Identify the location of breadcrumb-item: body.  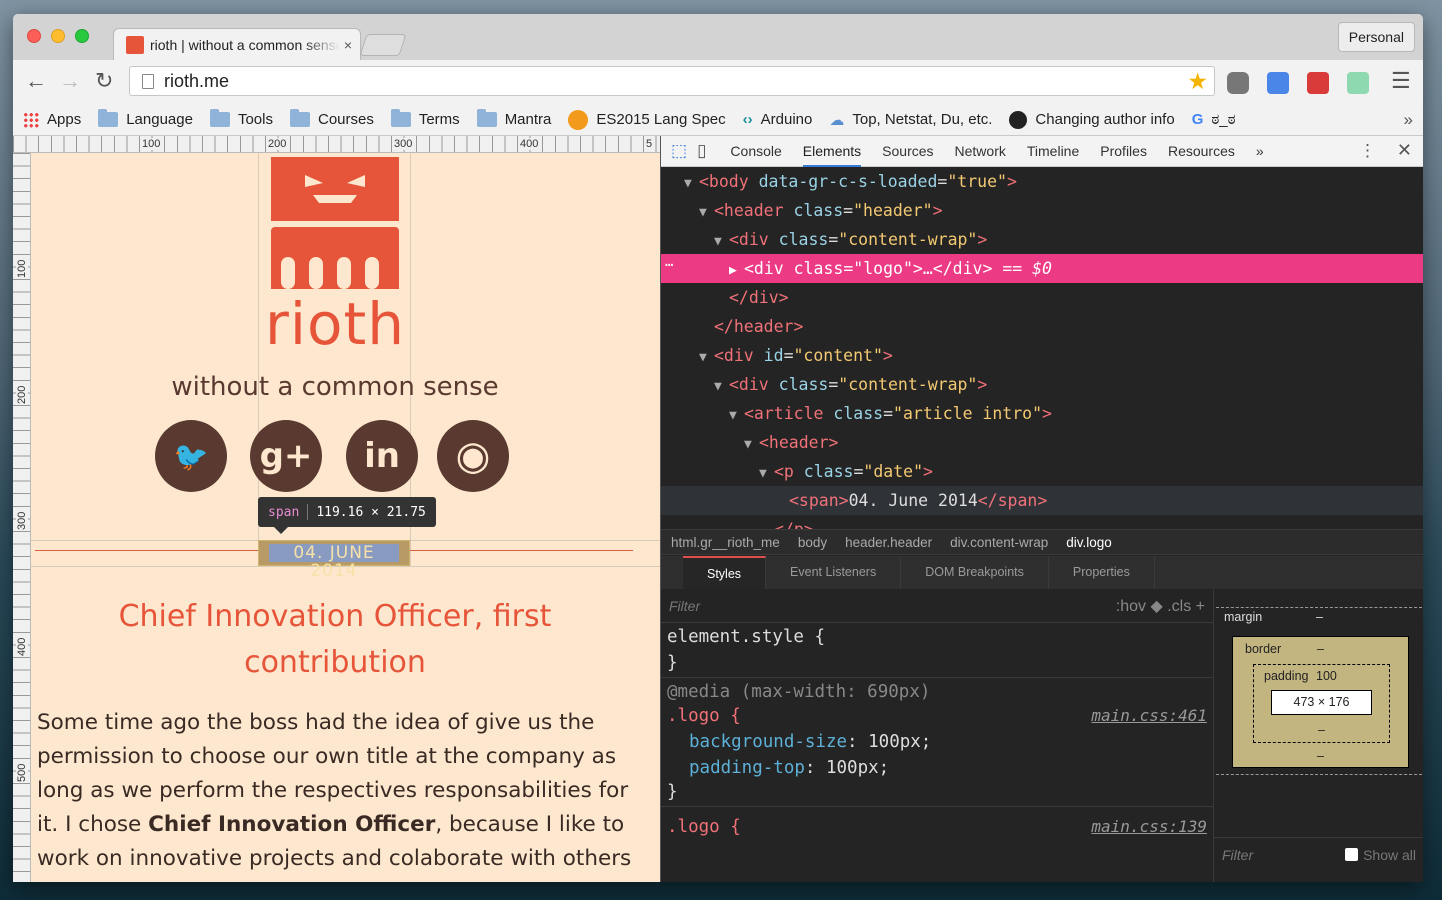
(812, 542).